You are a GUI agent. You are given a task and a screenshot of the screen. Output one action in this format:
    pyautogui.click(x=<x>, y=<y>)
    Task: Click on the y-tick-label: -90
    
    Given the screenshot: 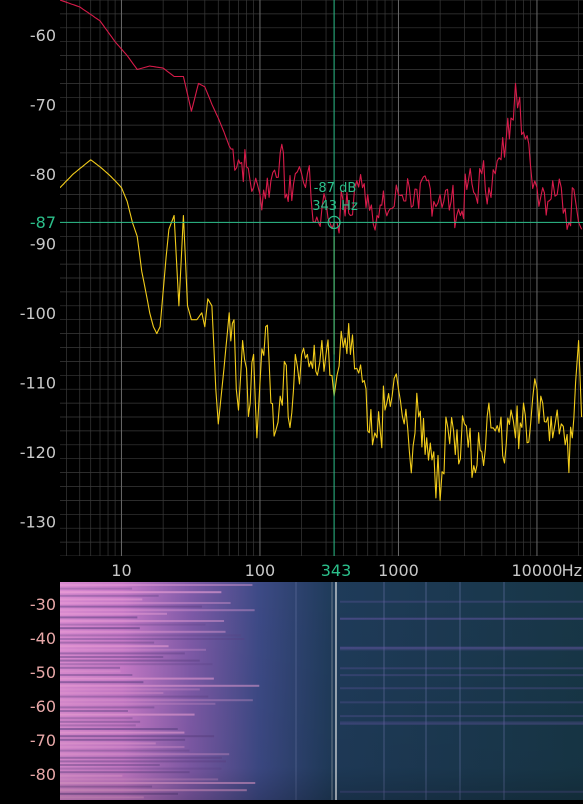 What is the action you would take?
    pyautogui.click(x=43, y=243)
    